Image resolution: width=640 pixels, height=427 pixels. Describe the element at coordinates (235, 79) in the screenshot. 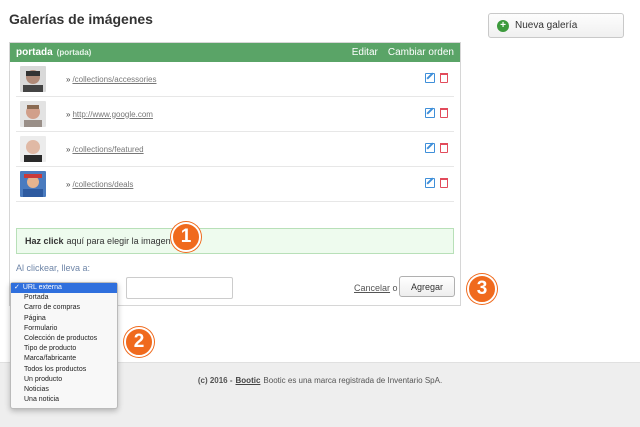

I see `gallery-item: »/collections/accessories` at that location.